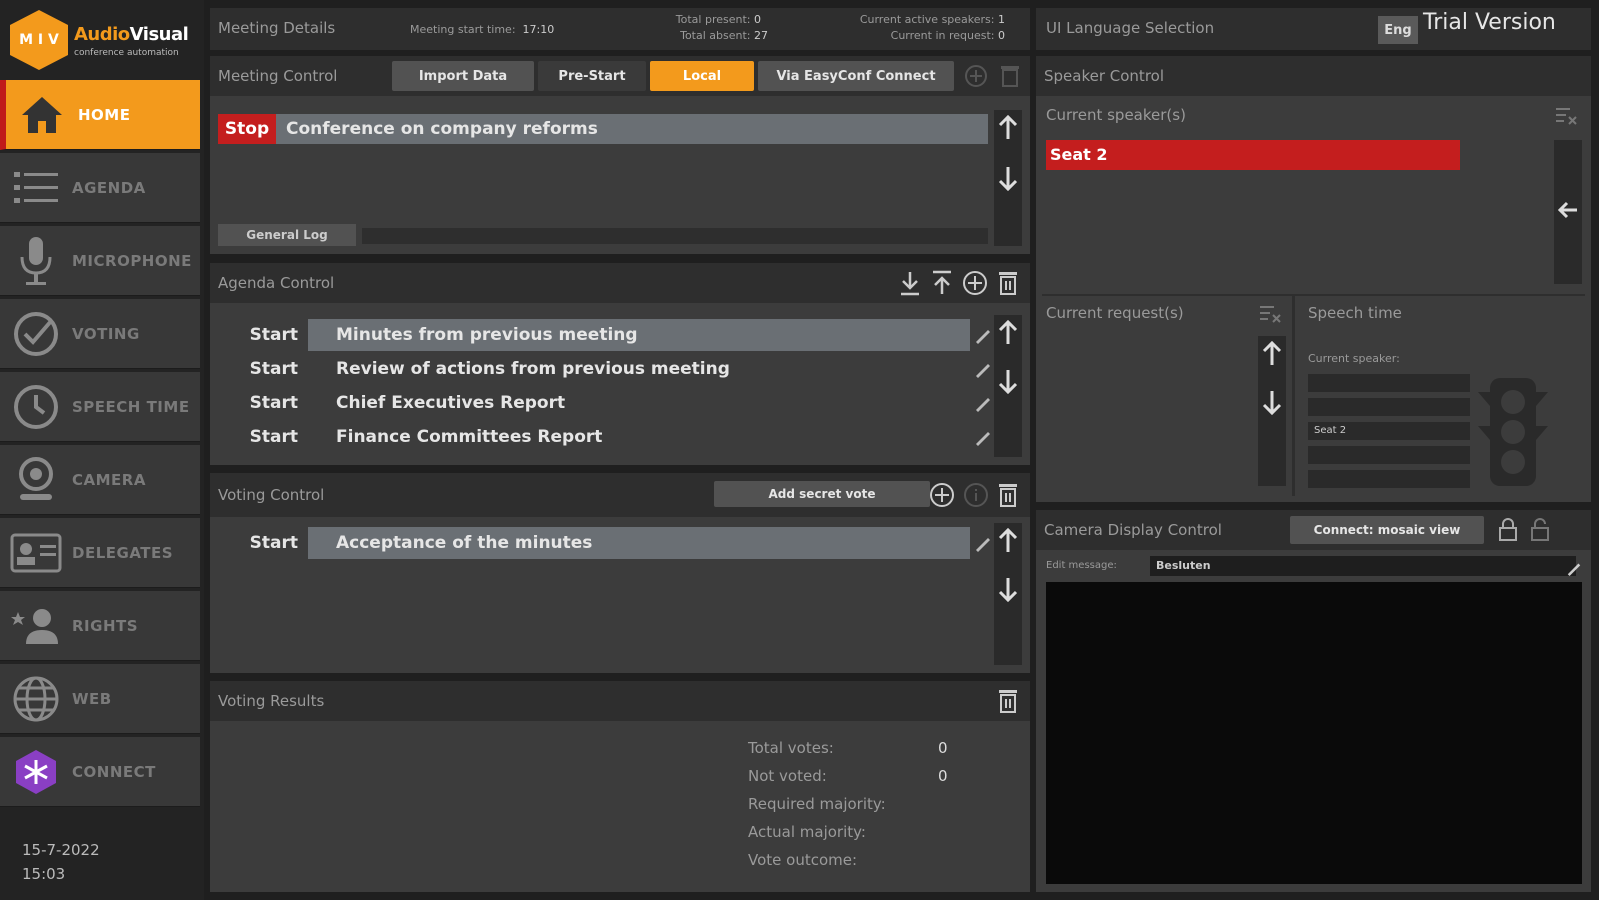  Describe the element at coordinates (1387, 530) in the screenshot. I see `connect-mosaic-button: Connect: mosaic view` at that location.